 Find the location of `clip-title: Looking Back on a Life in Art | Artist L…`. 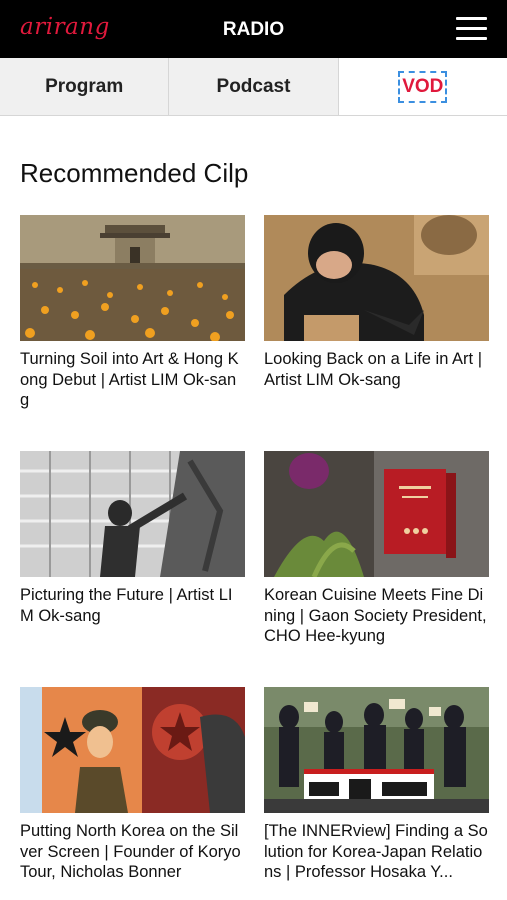

clip-title: Looking Back on a Life in Art | Artist L… is located at coordinates (376, 369).